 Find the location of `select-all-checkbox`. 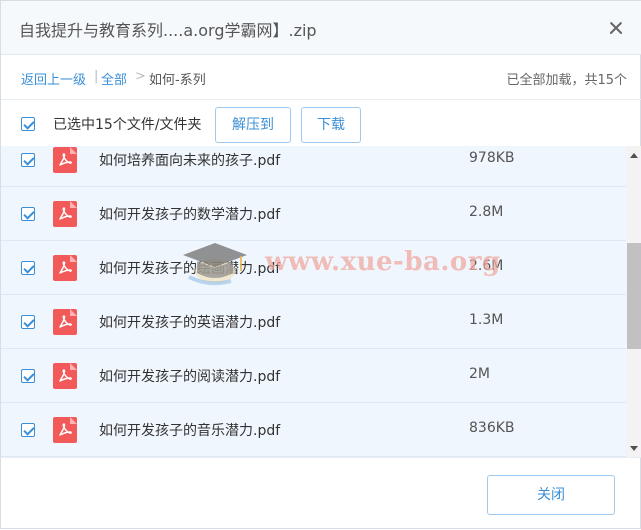

select-all-checkbox is located at coordinates (28, 124).